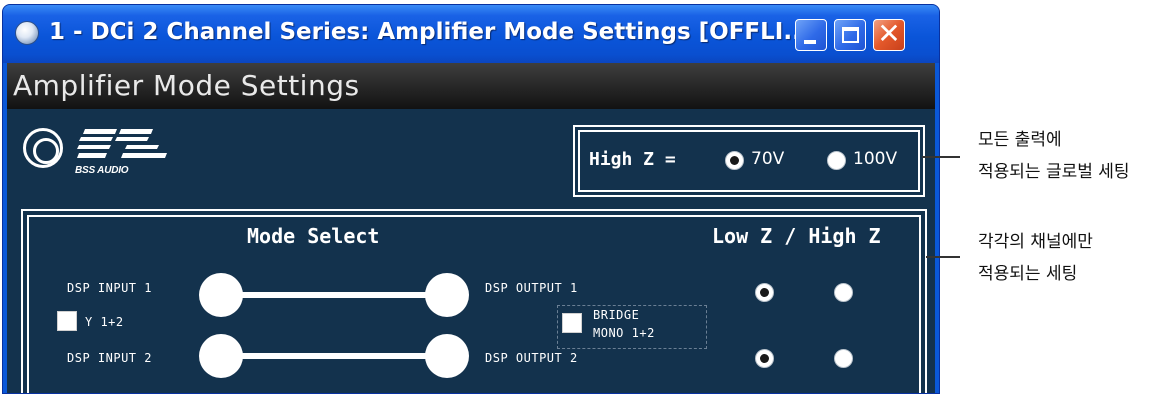 This screenshot has width=1171, height=394. Describe the element at coordinates (1054, 172) in the screenshot. I see `global-annotation-line2: 적용되는 글로벌 세팅` at that location.